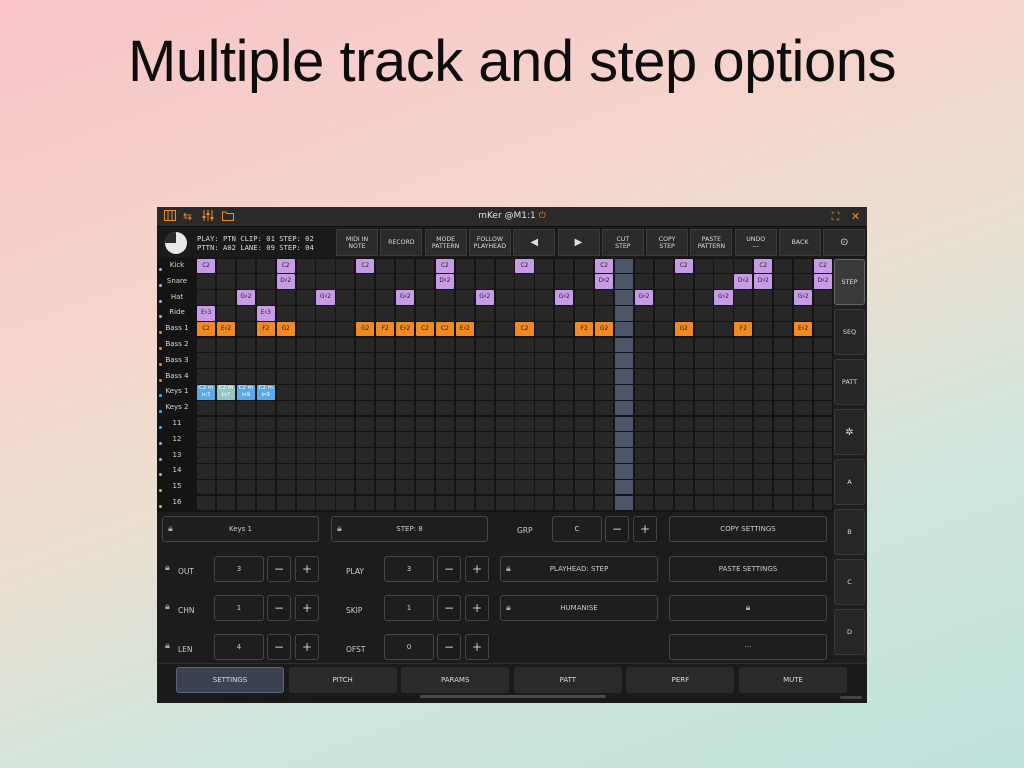 This screenshot has height=768, width=1024. I want to click on len-increment-button: +, so click(307, 647).